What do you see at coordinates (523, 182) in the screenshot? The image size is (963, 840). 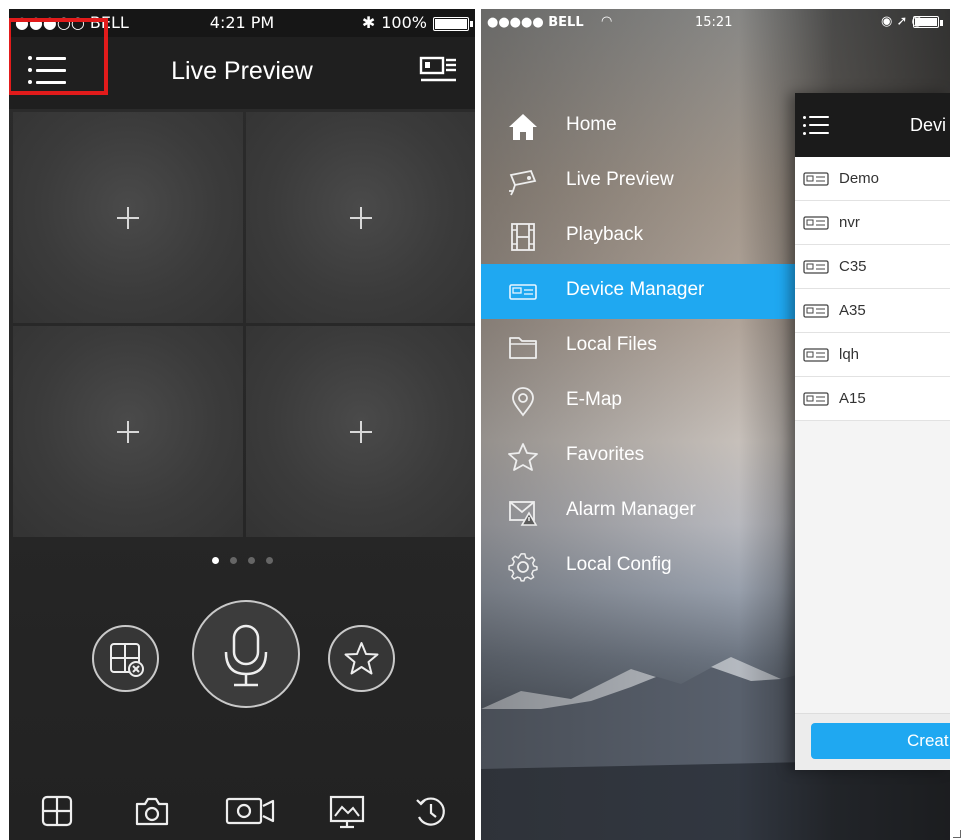 I see `camera-icon` at bounding box center [523, 182].